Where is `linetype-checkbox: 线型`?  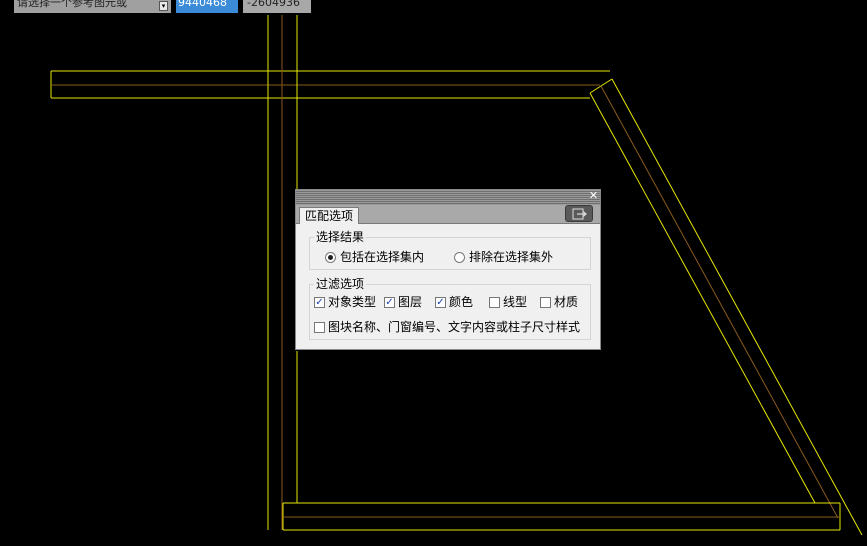 linetype-checkbox: 线型 is located at coordinates (508, 302).